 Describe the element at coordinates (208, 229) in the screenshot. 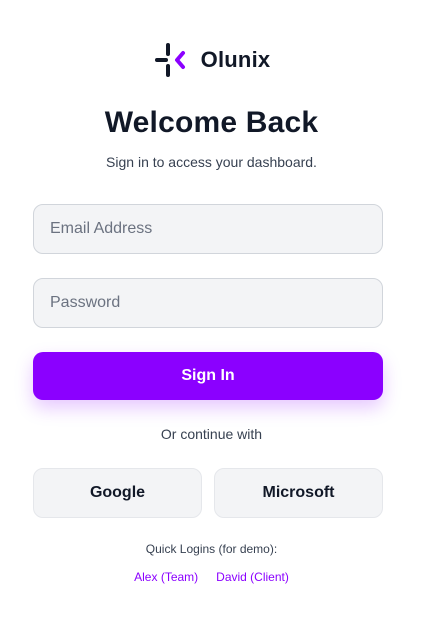

I see `email-field` at that location.